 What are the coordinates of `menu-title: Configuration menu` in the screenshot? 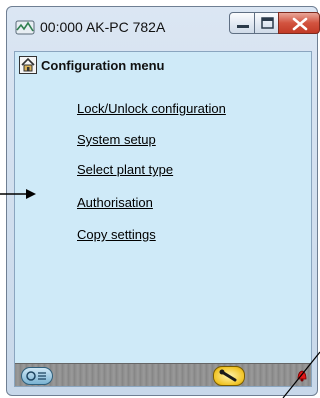 It's located at (103, 65).